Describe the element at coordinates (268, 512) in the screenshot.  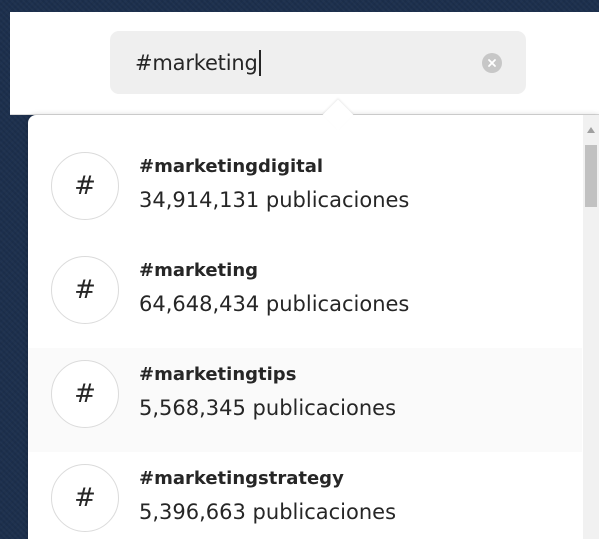
I see `result-count: 5,396,663 publicaciones` at that location.